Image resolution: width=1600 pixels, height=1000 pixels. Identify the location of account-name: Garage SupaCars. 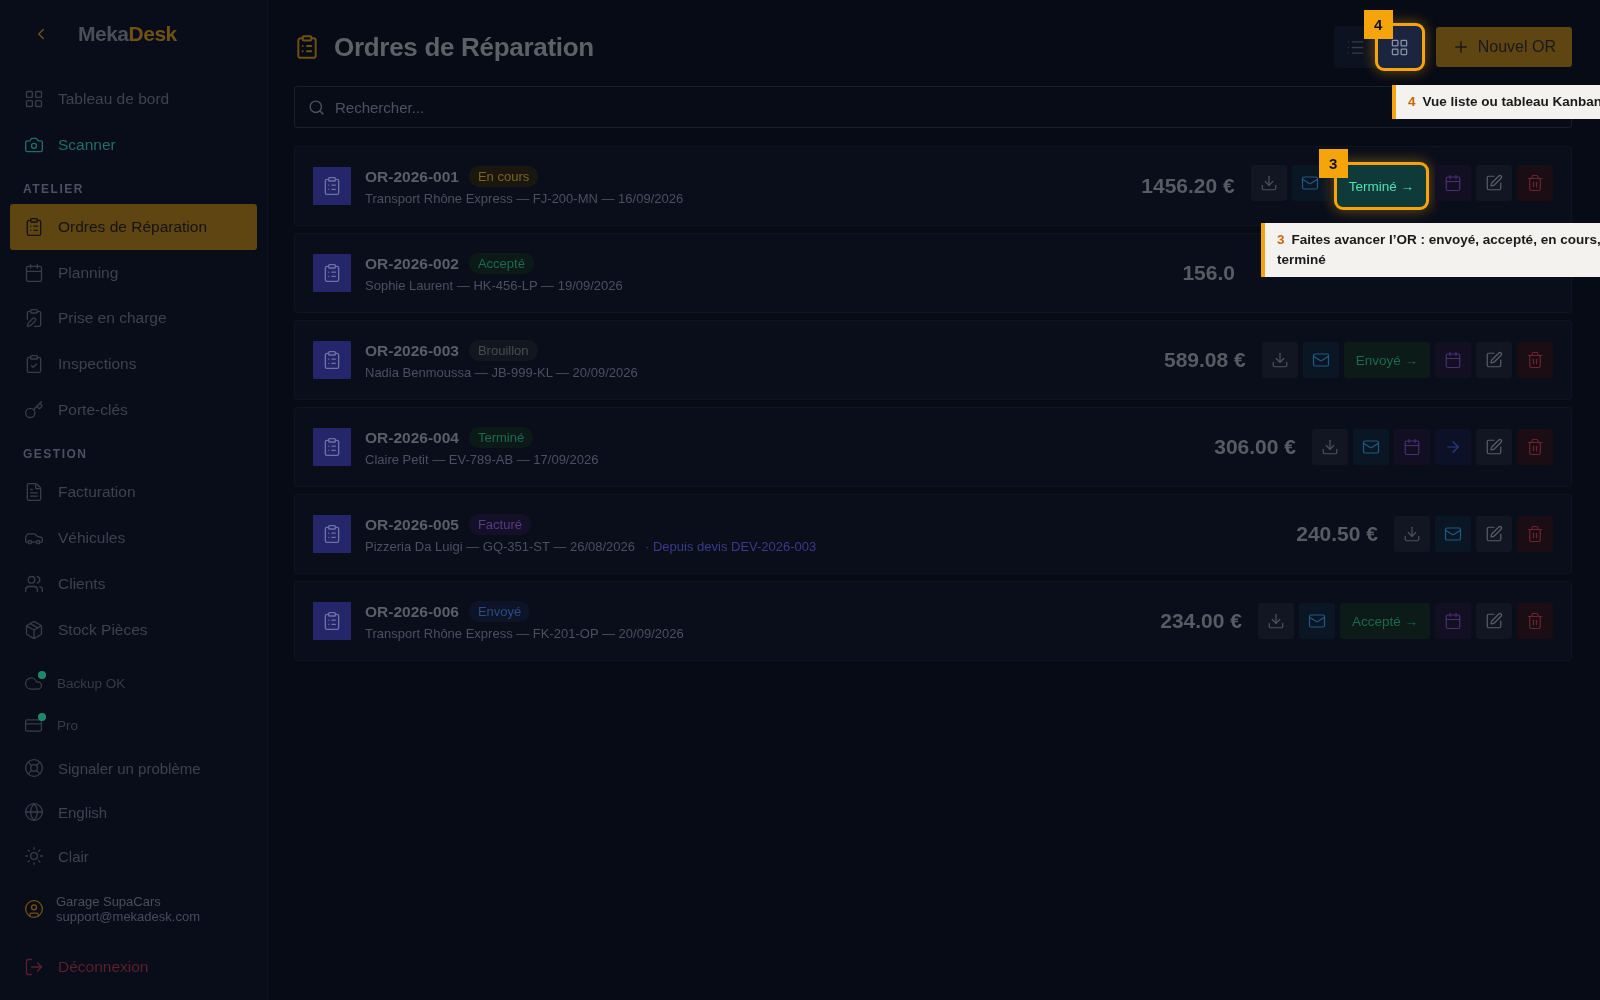
(109, 902).